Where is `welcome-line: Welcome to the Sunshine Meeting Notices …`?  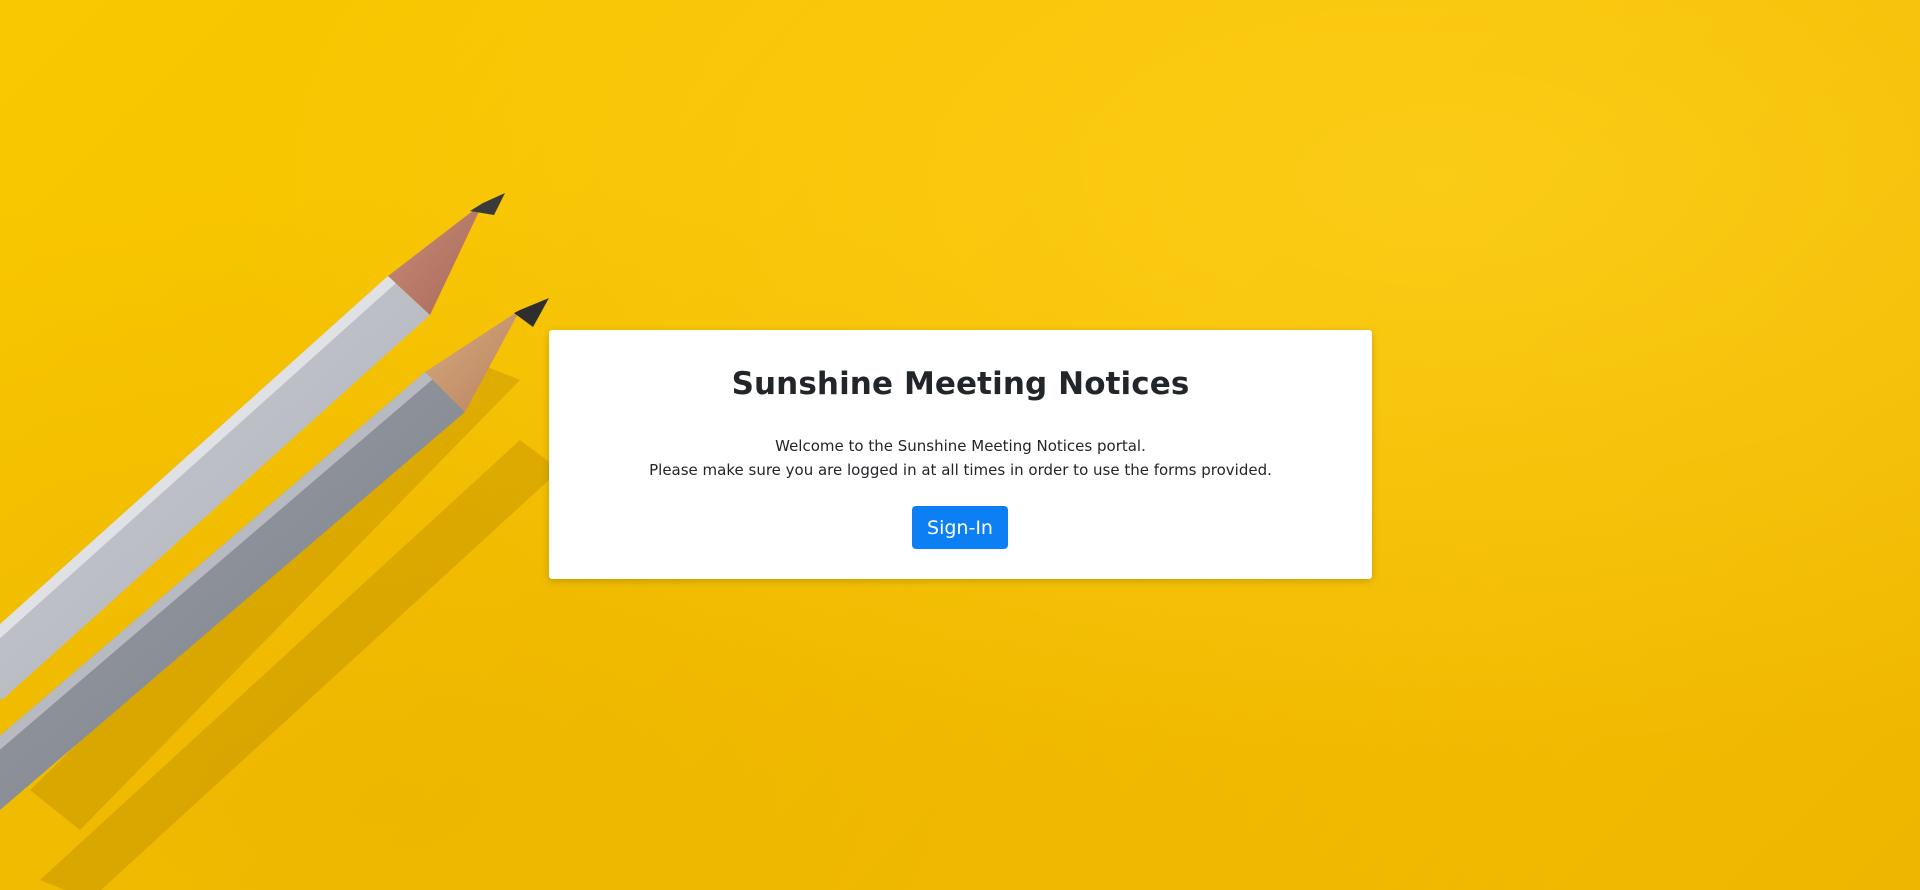 welcome-line: Welcome to the Sunshine Meeting Notices … is located at coordinates (960, 446).